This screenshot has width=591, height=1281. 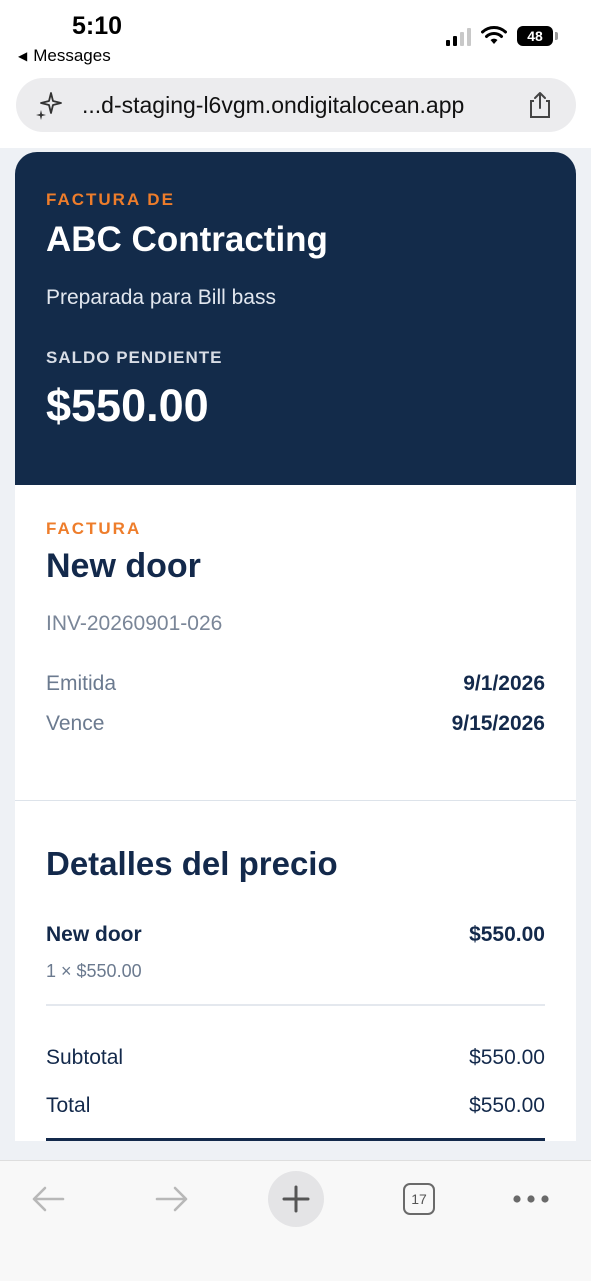 I want to click on subtotal-row: Subtotal $550.00, so click(x=295, y=1058).